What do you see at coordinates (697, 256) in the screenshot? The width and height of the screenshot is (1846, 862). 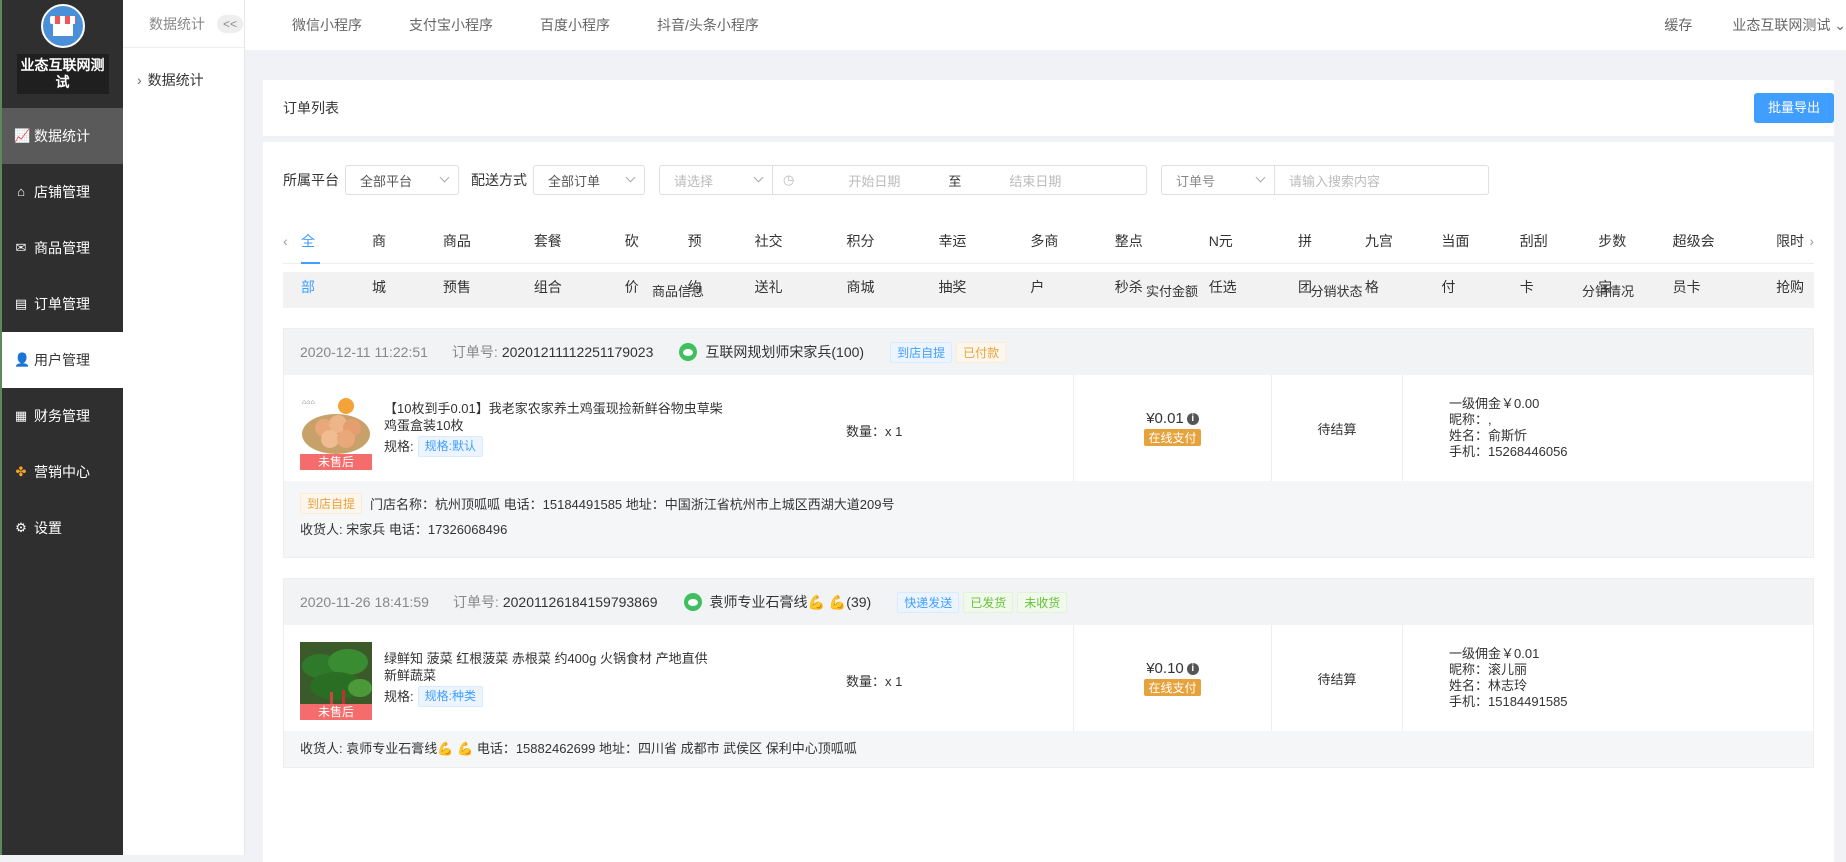 I see `order-tab: 预约` at bounding box center [697, 256].